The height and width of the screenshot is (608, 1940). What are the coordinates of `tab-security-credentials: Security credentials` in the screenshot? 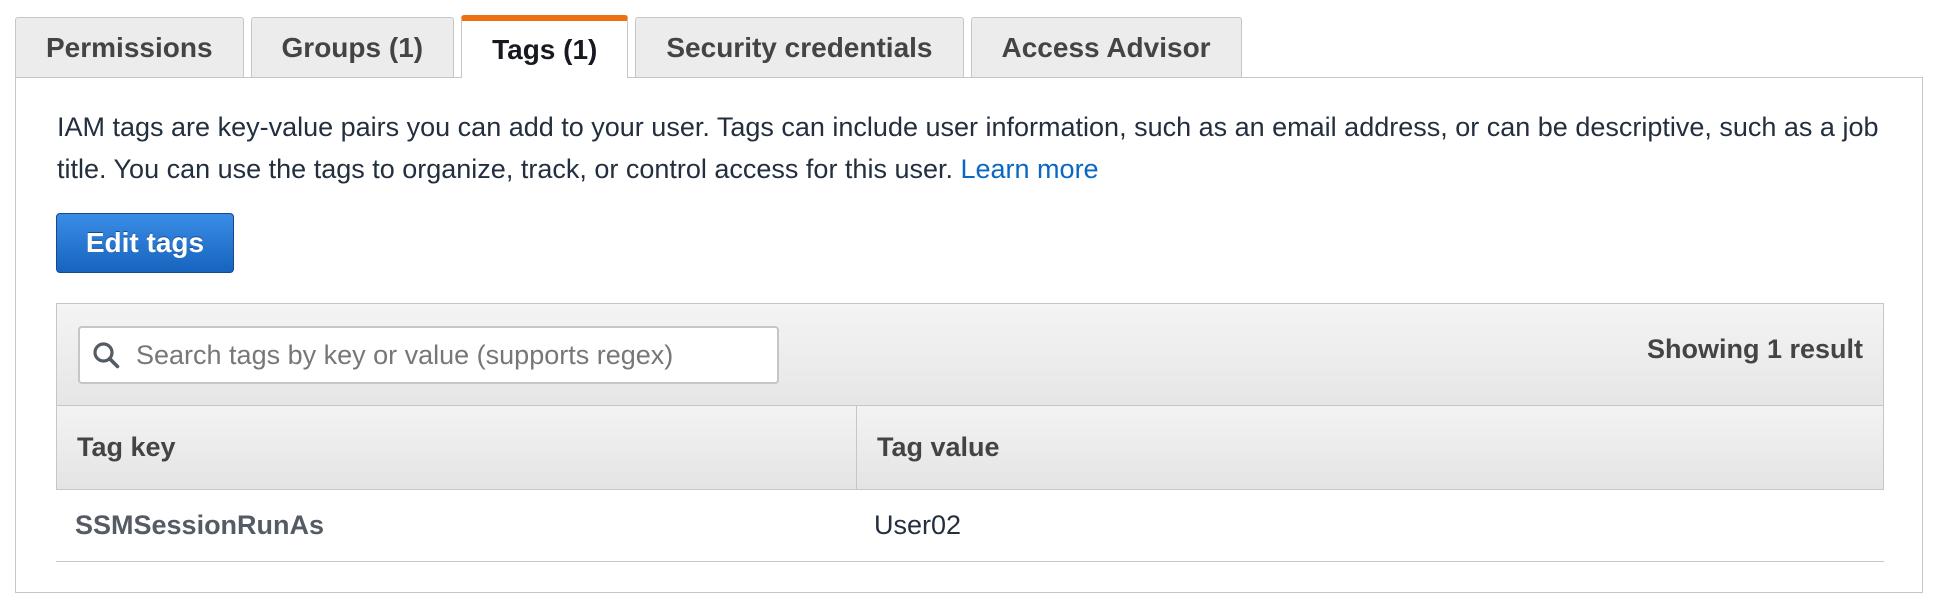 It's located at (799, 47).